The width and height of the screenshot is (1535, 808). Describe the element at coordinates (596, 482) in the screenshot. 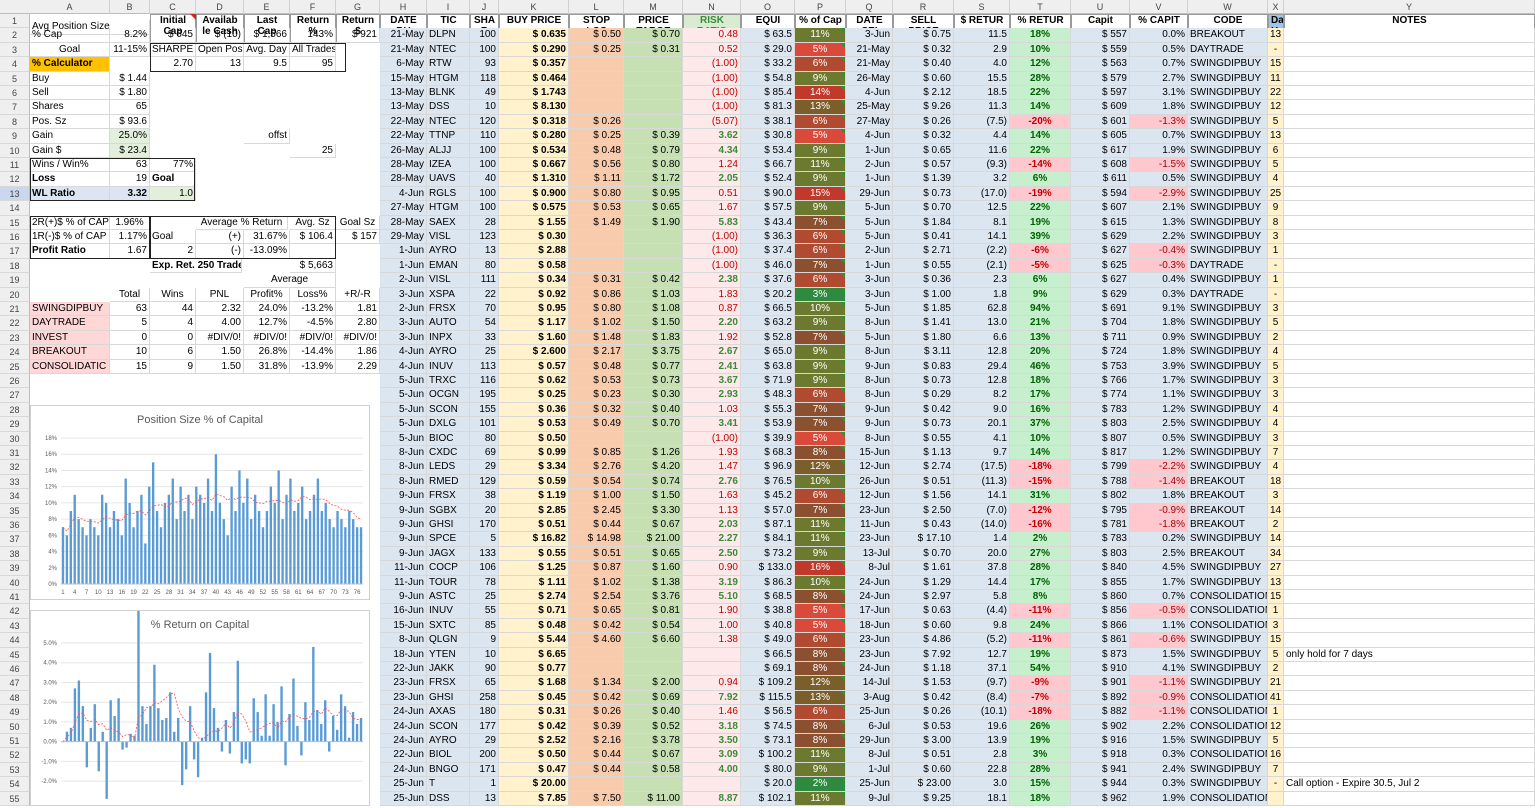

I see `trade-l: $ 0.54` at that location.